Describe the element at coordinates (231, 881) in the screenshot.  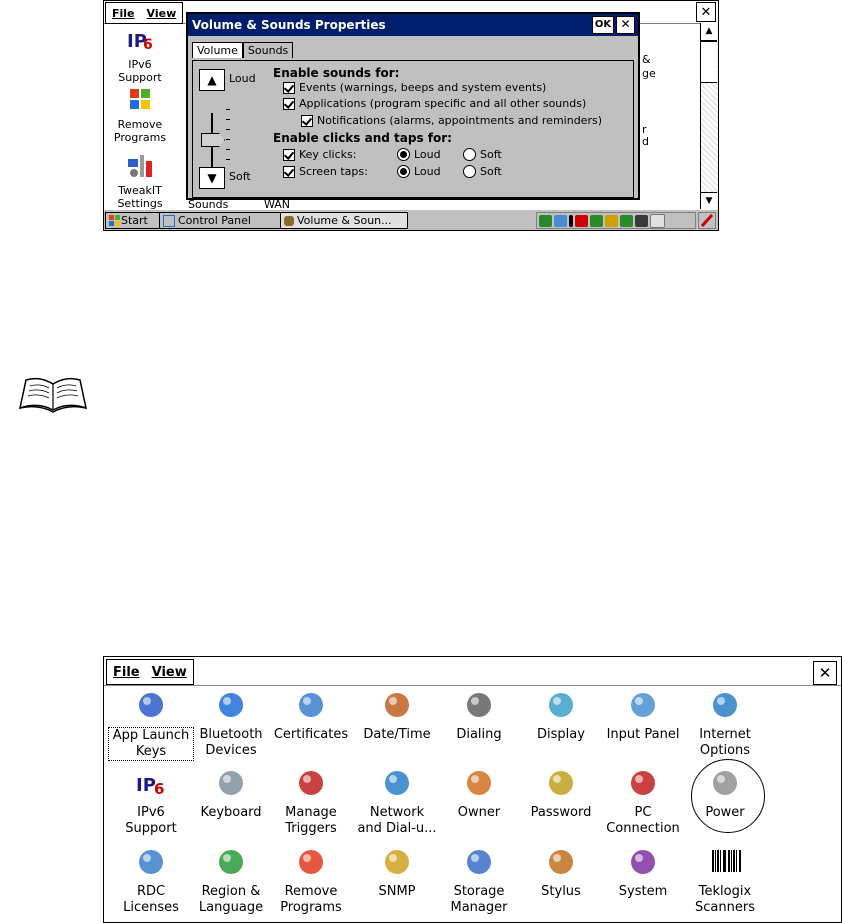
I see `cp-item-region-language: Region & Language` at that location.